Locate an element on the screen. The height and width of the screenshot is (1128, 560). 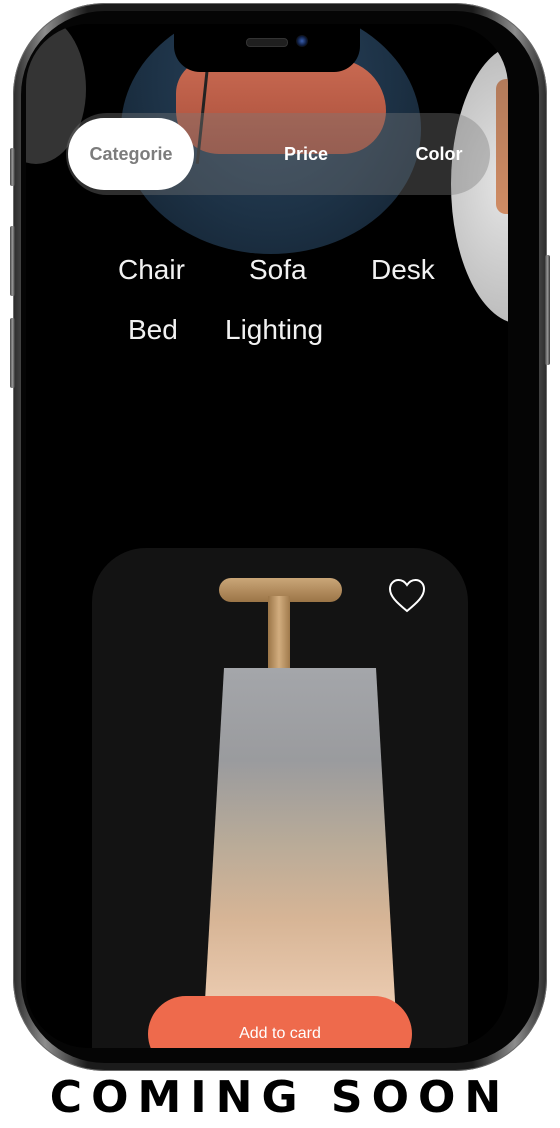
tab-color: Color is located at coordinates (439, 154).